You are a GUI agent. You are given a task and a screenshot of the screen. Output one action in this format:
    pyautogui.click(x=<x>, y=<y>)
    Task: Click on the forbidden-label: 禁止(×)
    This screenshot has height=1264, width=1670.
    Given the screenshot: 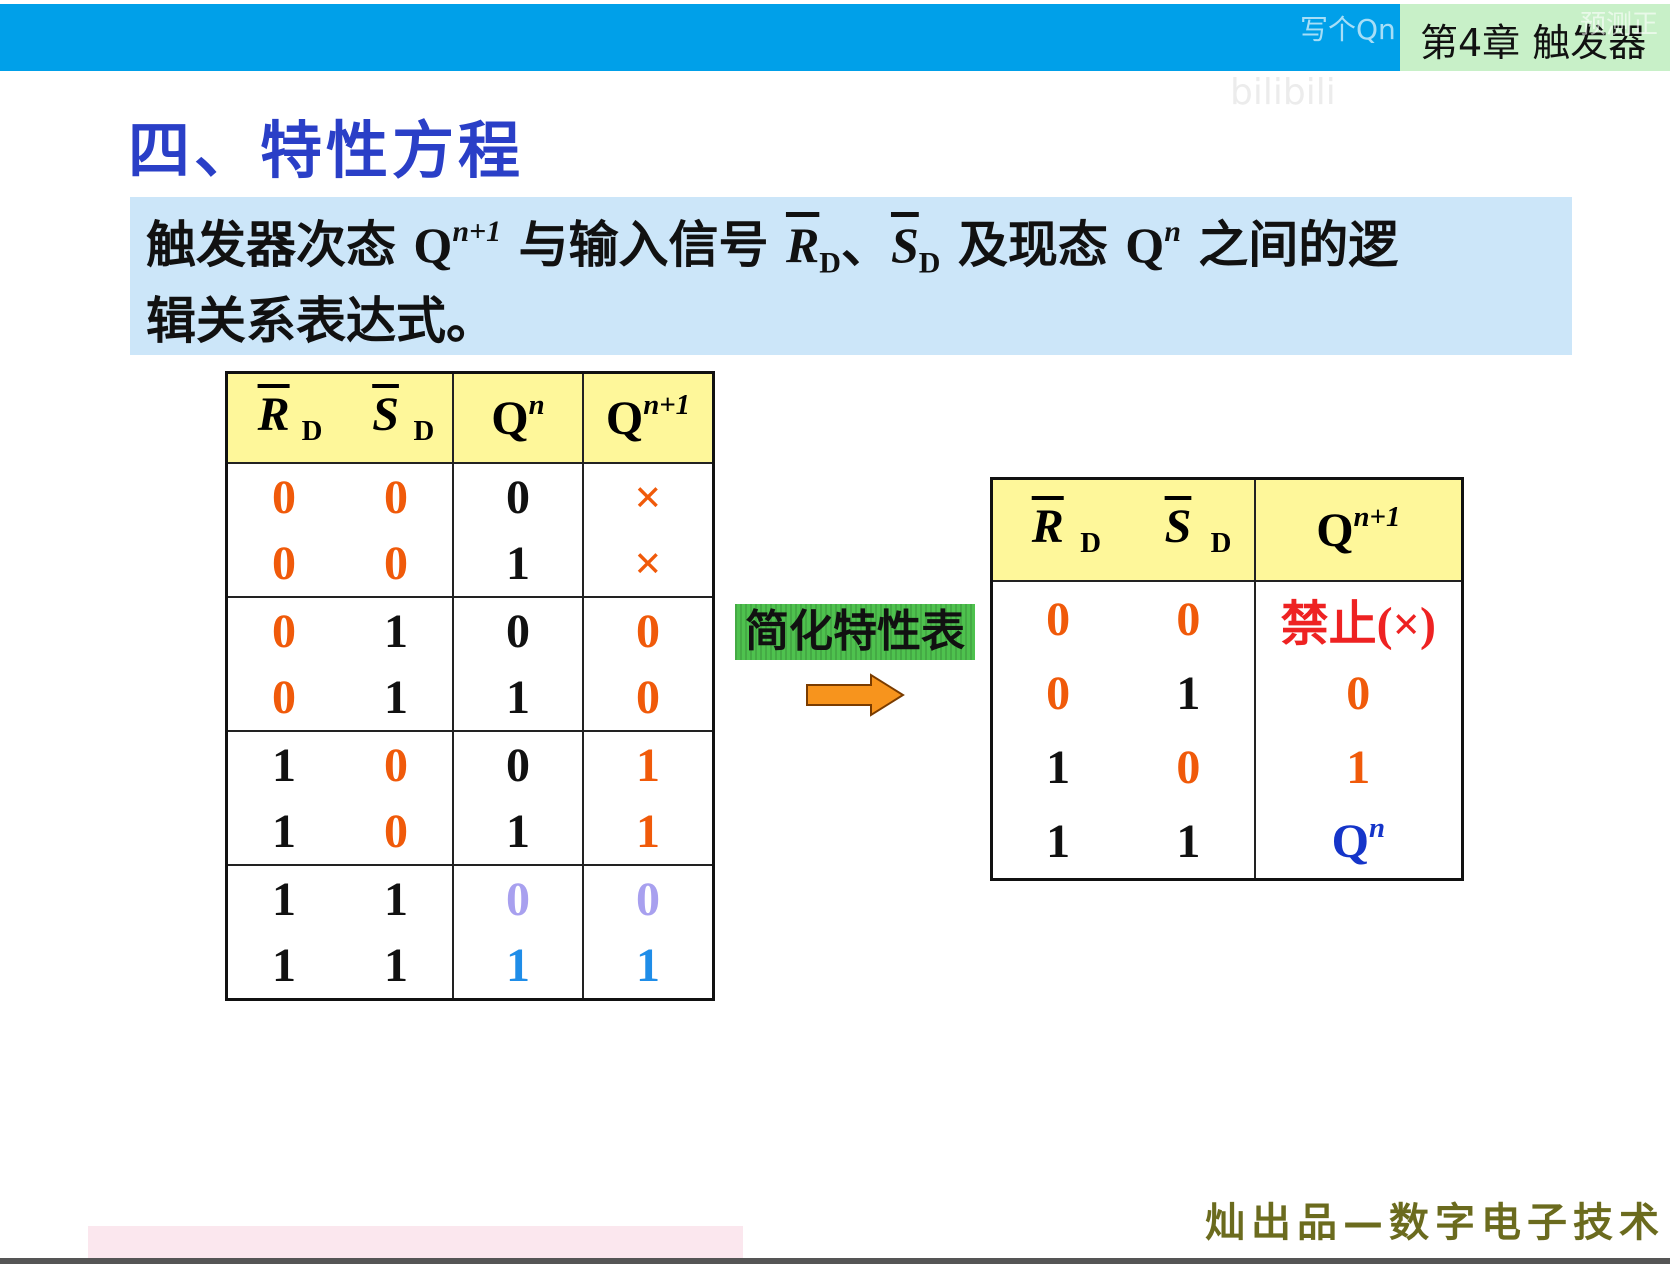 What is the action you would take?
    pyautogui.click(x=1358, y=618)
    